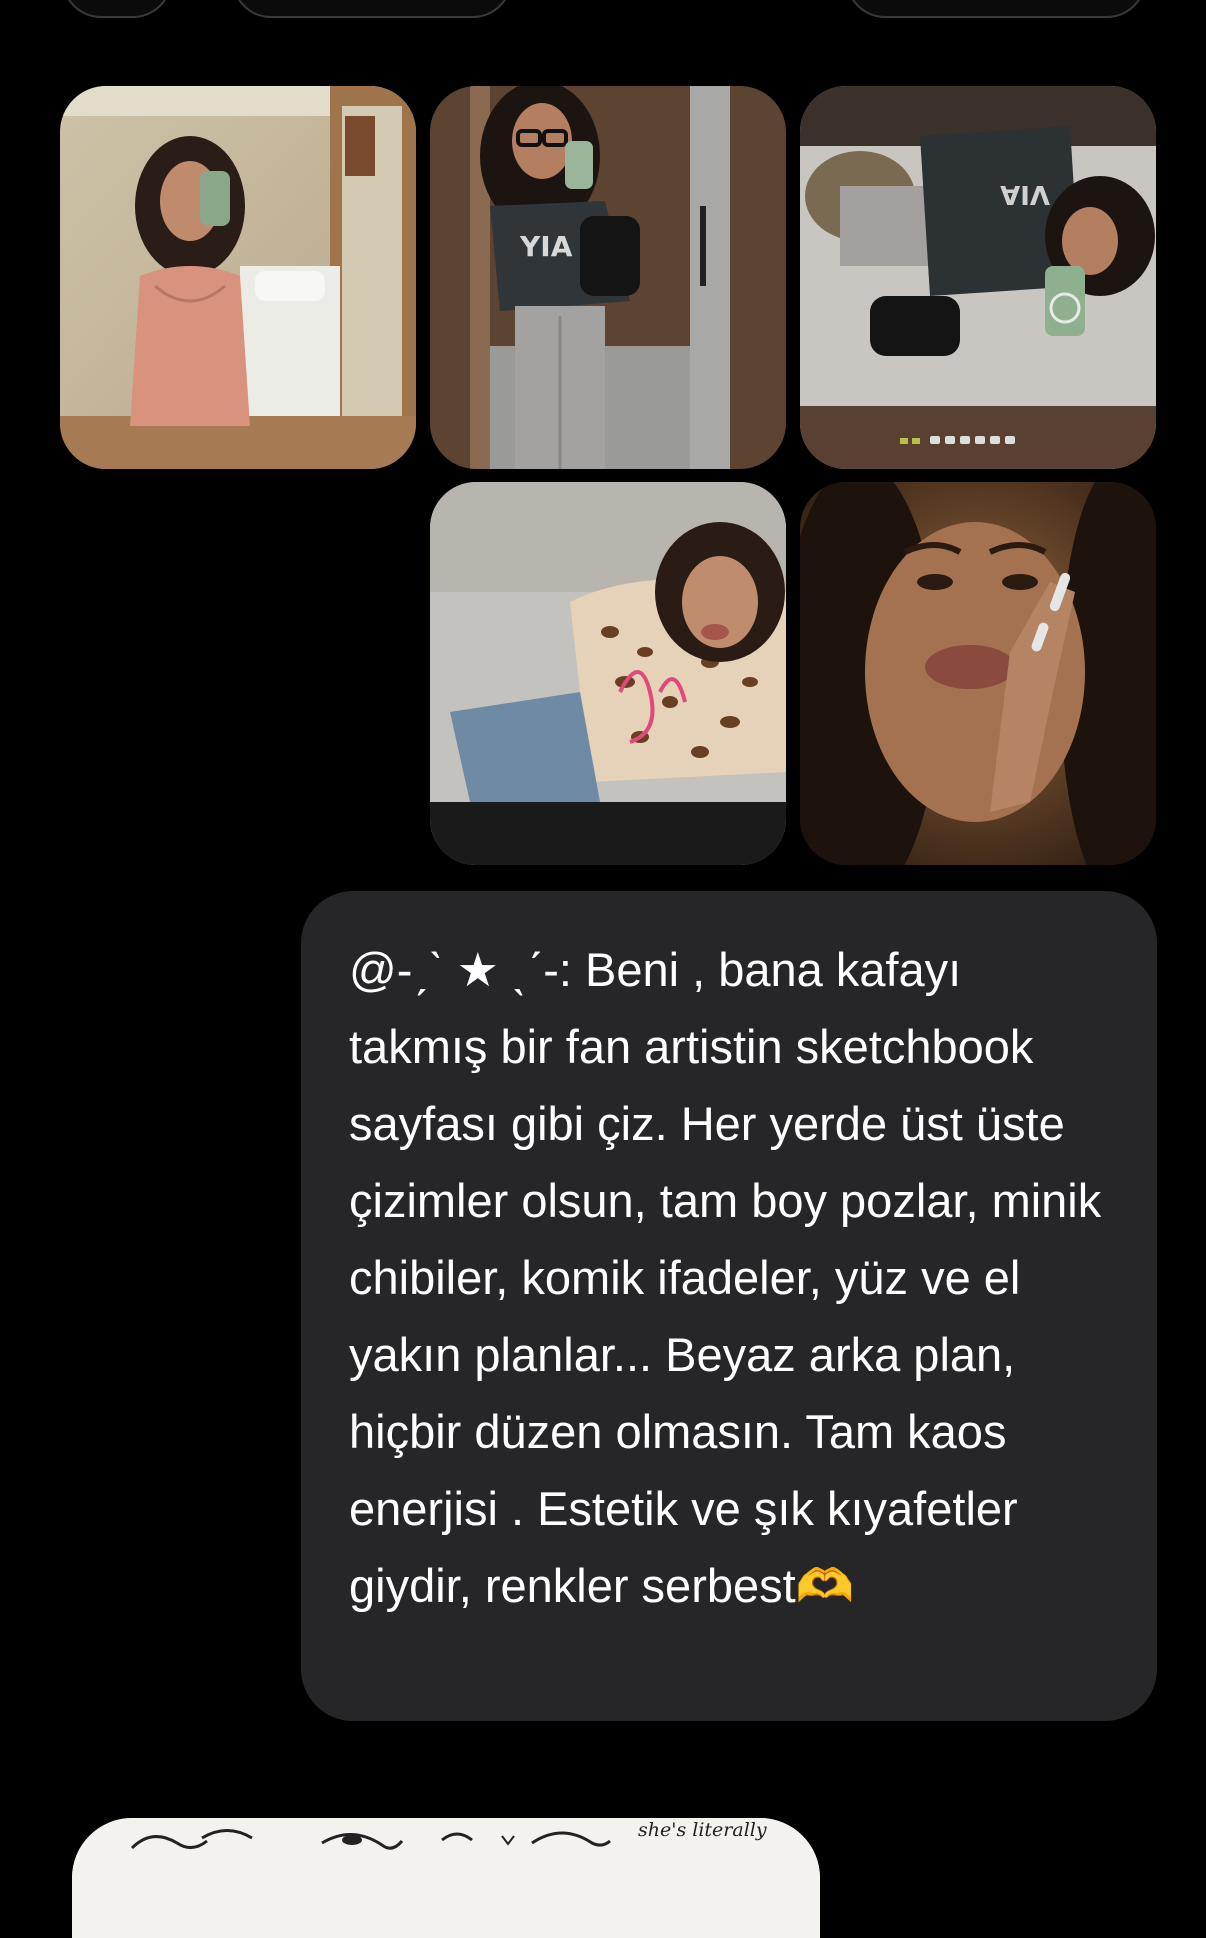 The height and width of the screenshot is (1938, 1206). I want to click on sketch-caption: she's literally, so click(702, 1830).